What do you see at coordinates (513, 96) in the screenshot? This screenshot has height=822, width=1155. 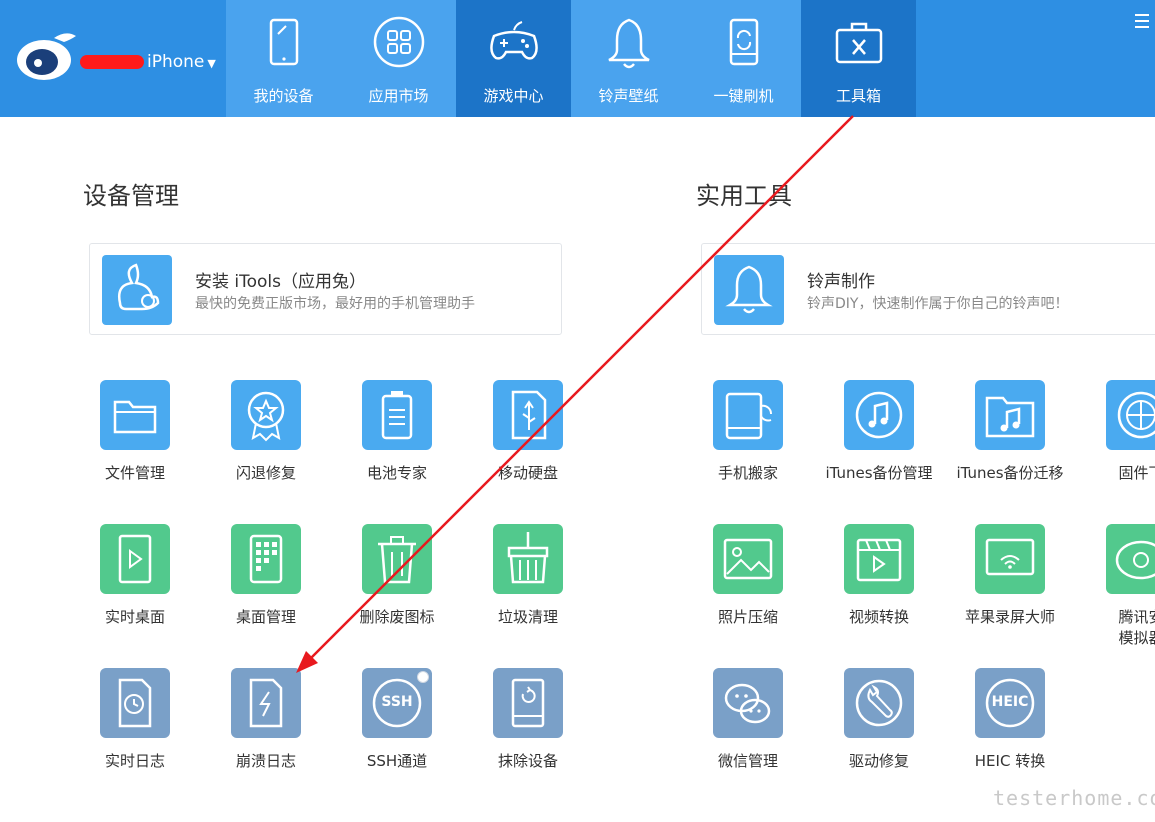 I see `tab-label: 游戏中心` at bounding box center [513, 96].